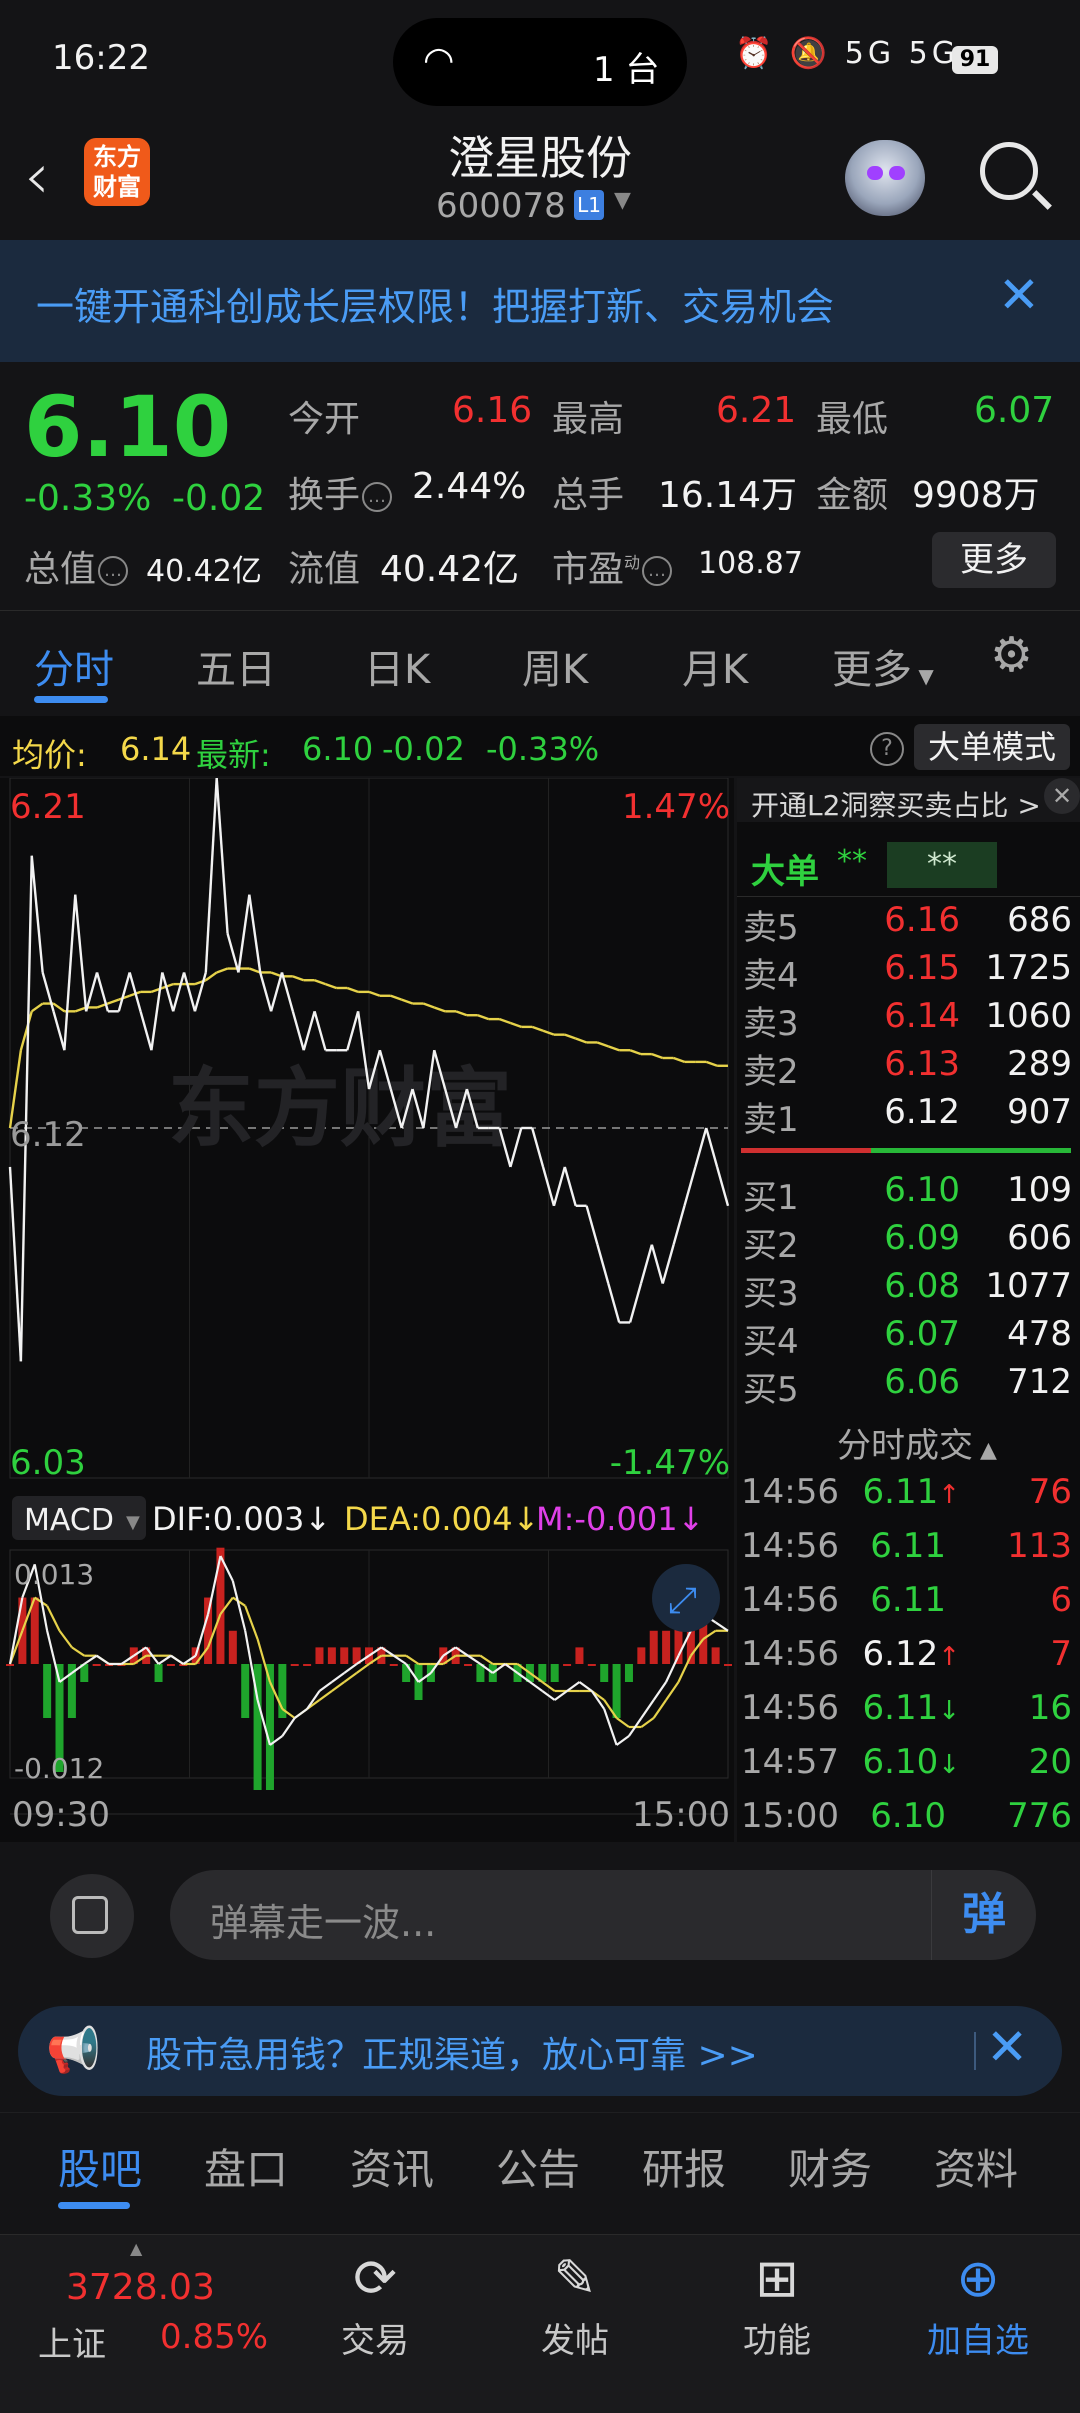  What do you see at coordinates (912, 1492) in the screenshot?
I see `tick-price: 6.11↑` at bounding box center [912, 1492].